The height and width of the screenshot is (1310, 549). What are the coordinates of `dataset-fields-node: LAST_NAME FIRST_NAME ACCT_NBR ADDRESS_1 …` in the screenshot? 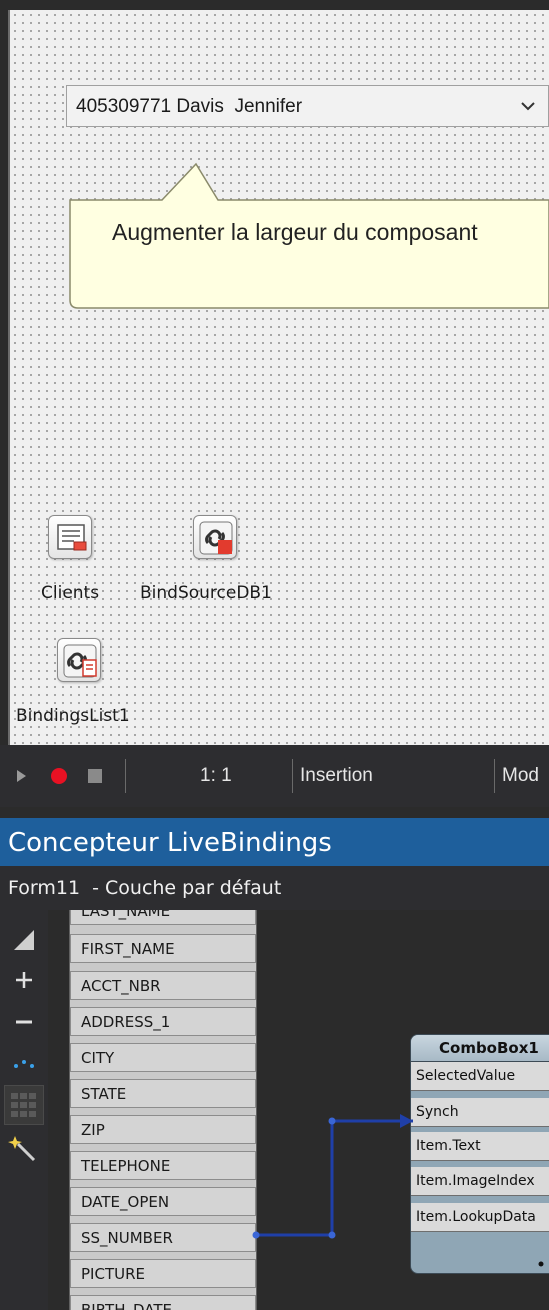 It's located at (163, 1110).